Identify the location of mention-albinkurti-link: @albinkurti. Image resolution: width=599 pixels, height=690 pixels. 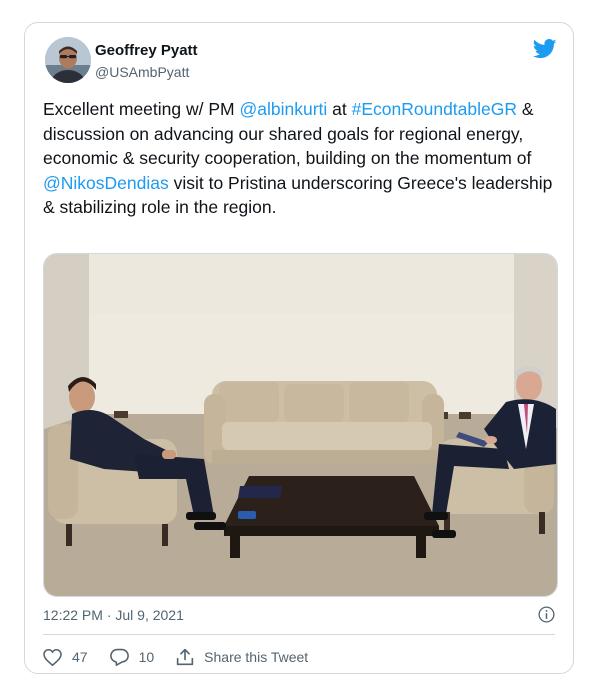
(283, 109).